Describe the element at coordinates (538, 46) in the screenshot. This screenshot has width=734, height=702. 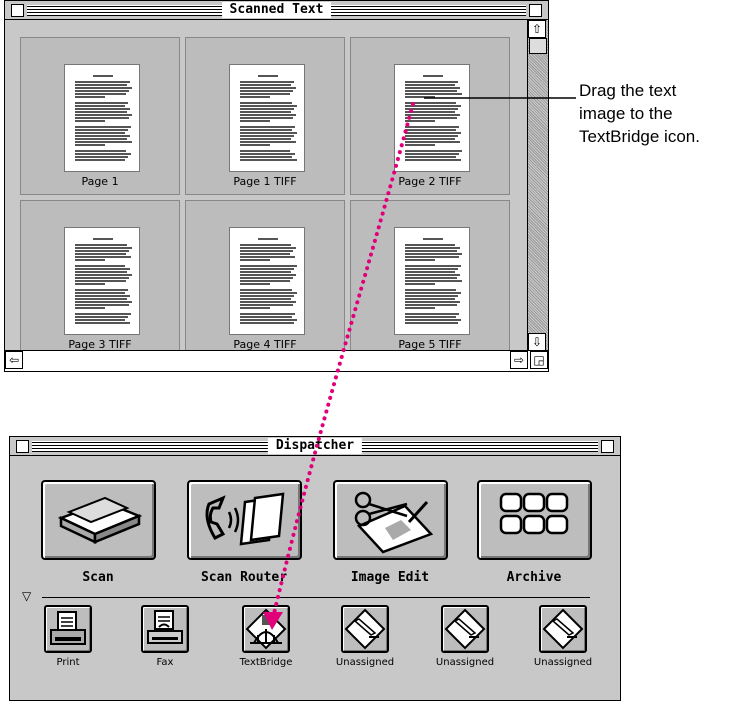
I see `scroll-thumb` at that location.